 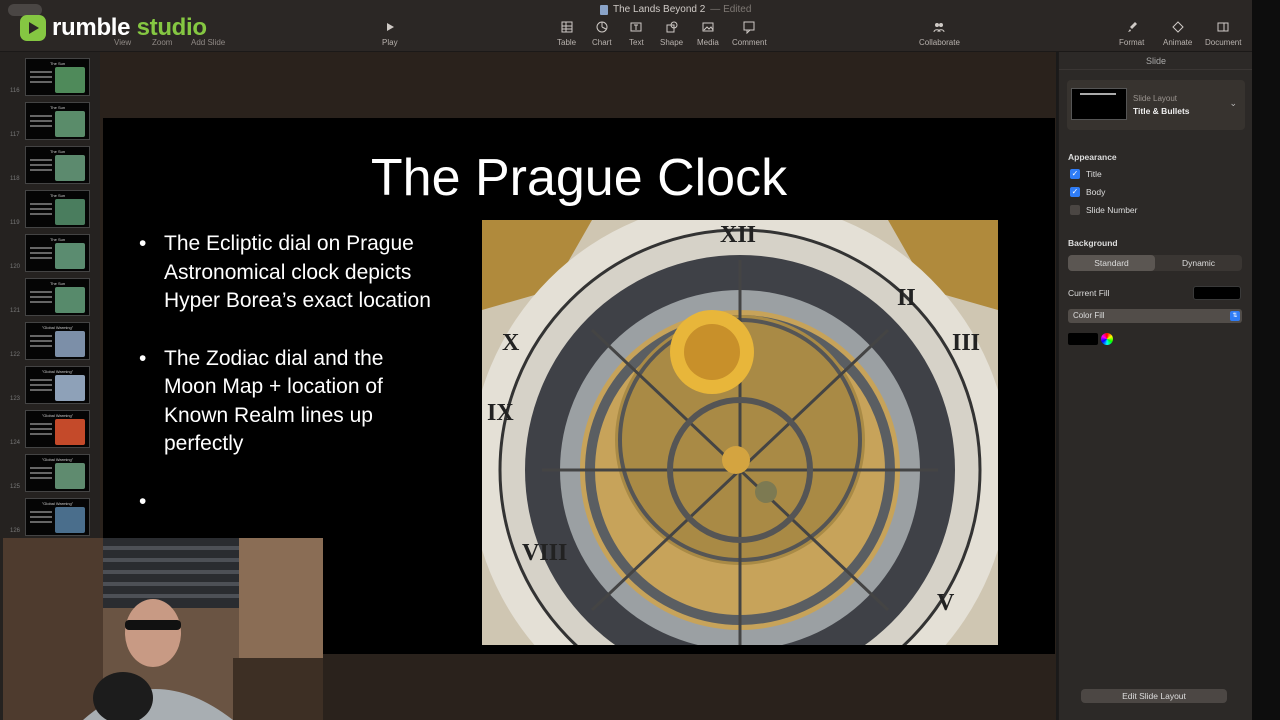 What do you see at coordinates (567, 42) in the screenshot?
I see `table-label: Table` at bounding box center [567, 42].